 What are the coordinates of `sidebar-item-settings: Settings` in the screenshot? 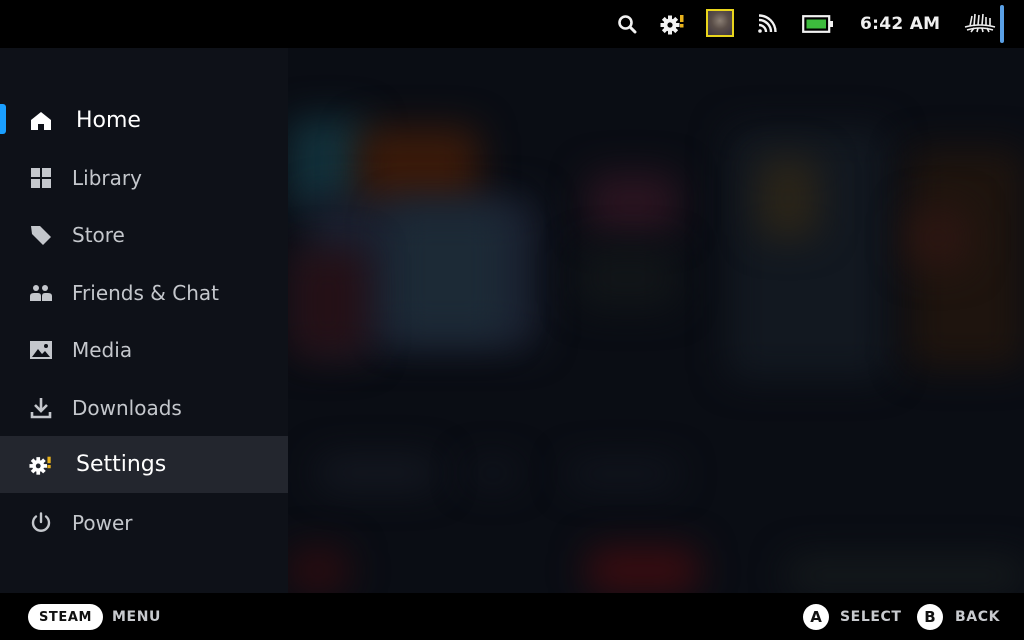 It's located at (144, 464).